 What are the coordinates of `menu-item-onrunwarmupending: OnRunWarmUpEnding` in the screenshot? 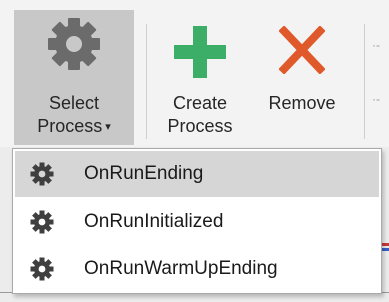 It's located at (197, 269).